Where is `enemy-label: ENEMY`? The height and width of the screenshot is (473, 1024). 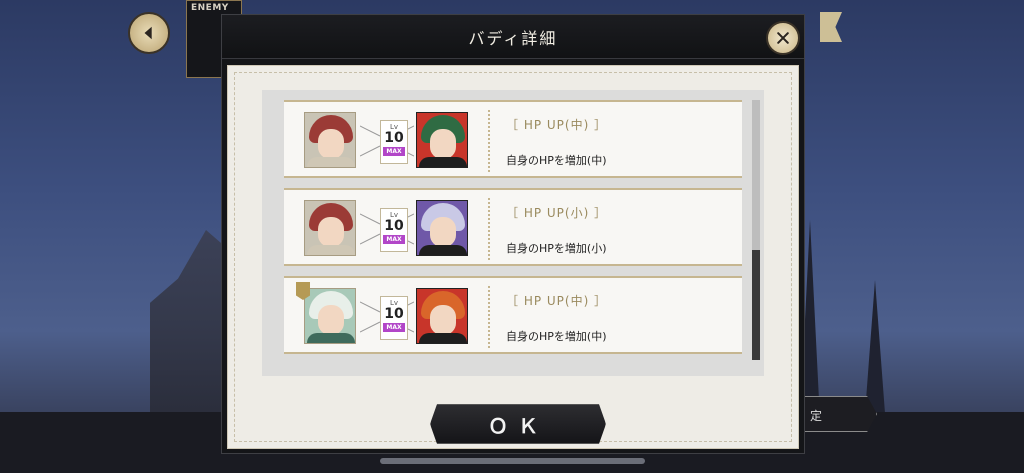 enemy-label: ENEMY is located at coordinates (210, 8).